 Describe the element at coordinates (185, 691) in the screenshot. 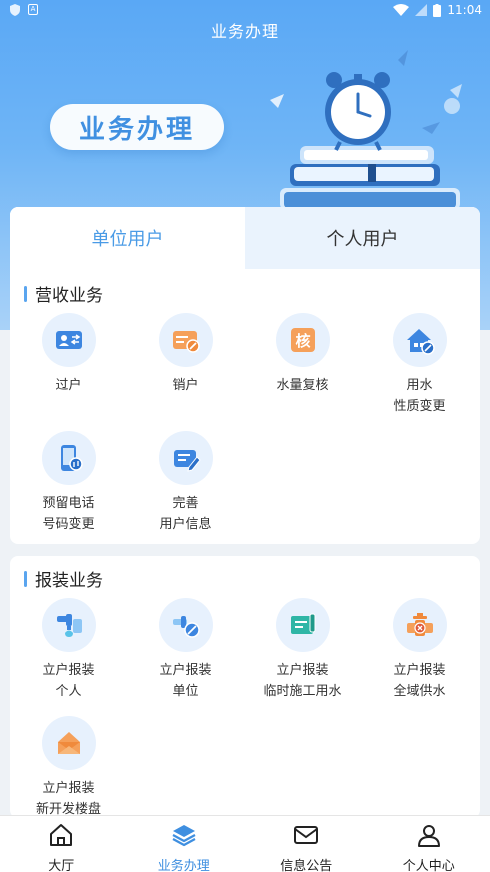

I see `service-label-line2: 单位` at that location.